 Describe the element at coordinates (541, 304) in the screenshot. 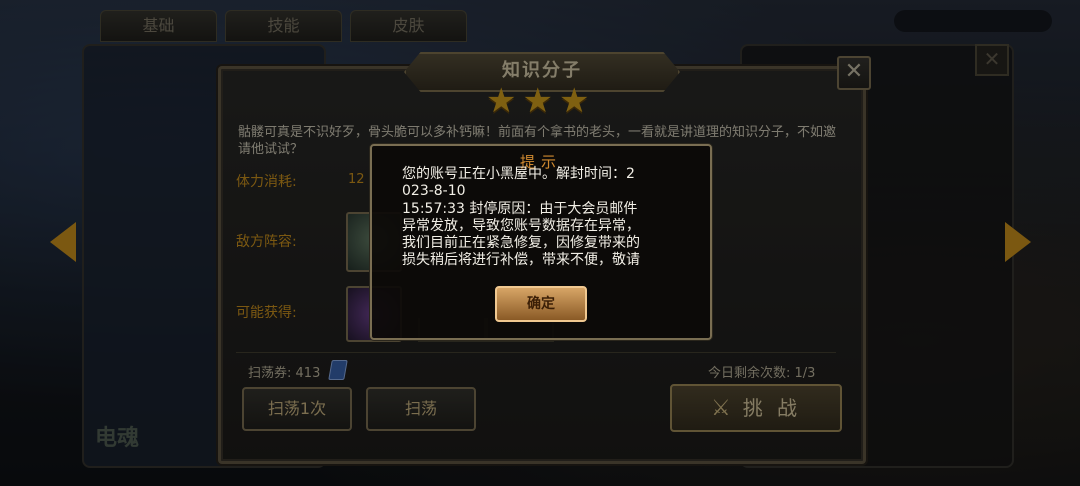

I see `confirm-button: 确定` at that location.